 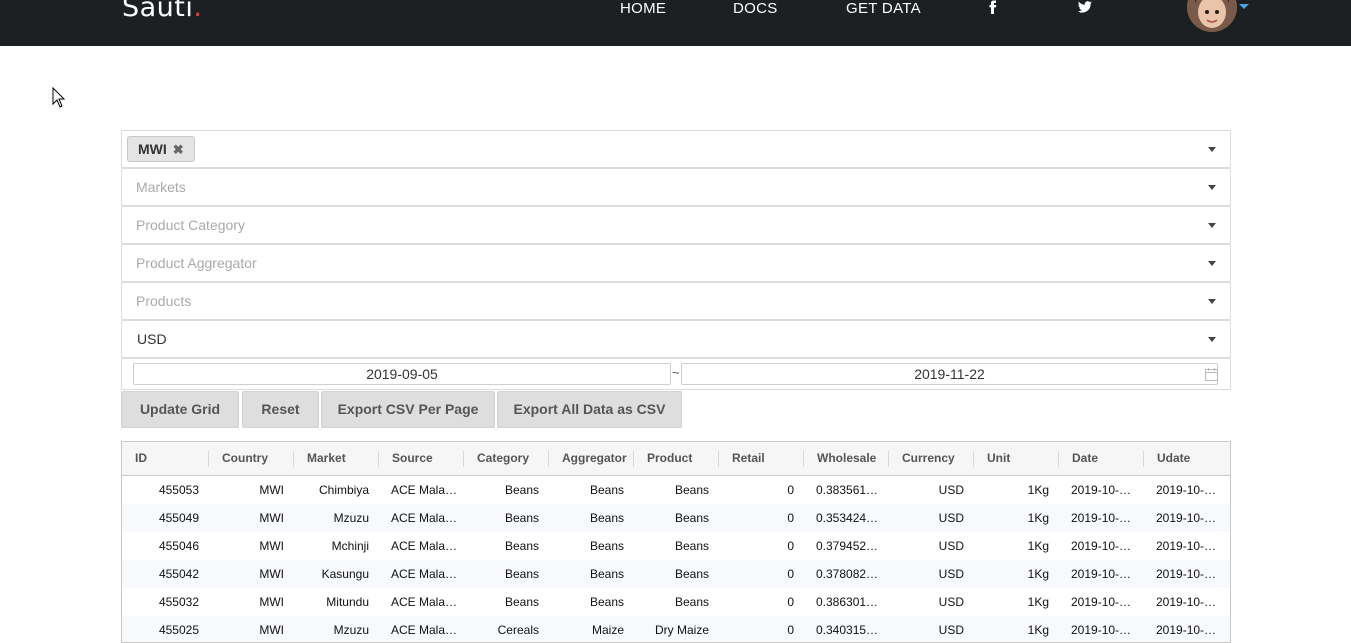 What do you see at coordinates (506, 629) in the screenshot?
I see `cell-category: Cereals` at bounding box center [506, 629].